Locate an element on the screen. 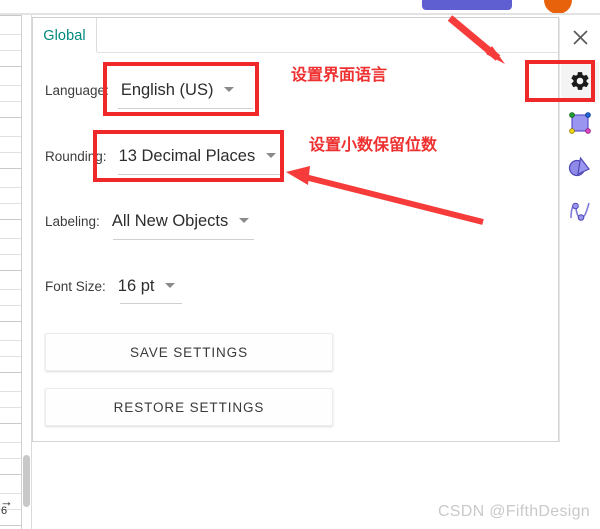 Image resolution: width=600 pixels, height=529 pixels. rail-item-curve is located at coordinates (580, 211).